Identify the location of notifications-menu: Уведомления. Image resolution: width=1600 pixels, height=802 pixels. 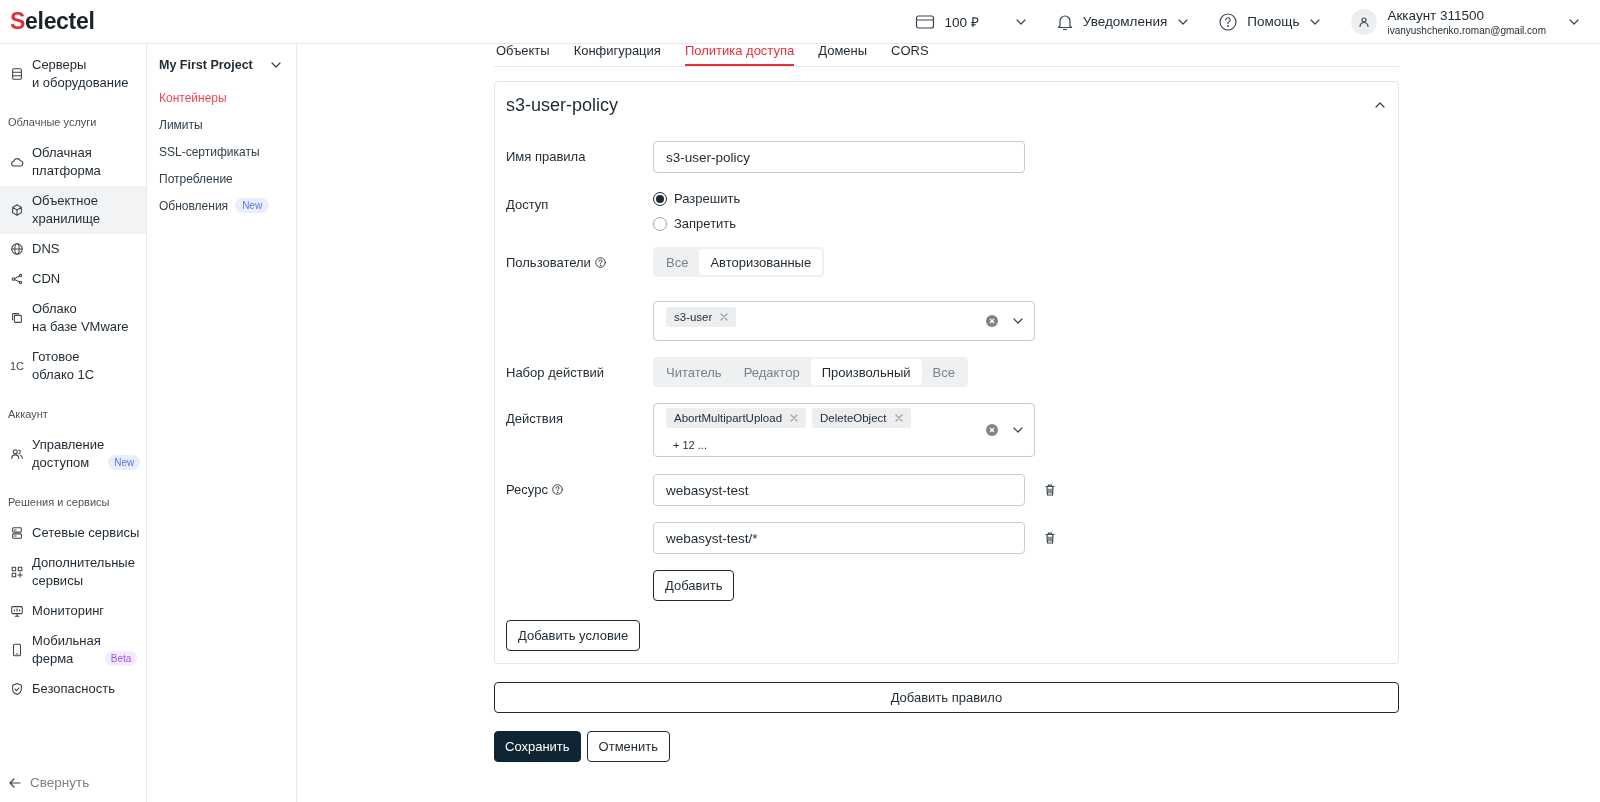
(1125, 21).